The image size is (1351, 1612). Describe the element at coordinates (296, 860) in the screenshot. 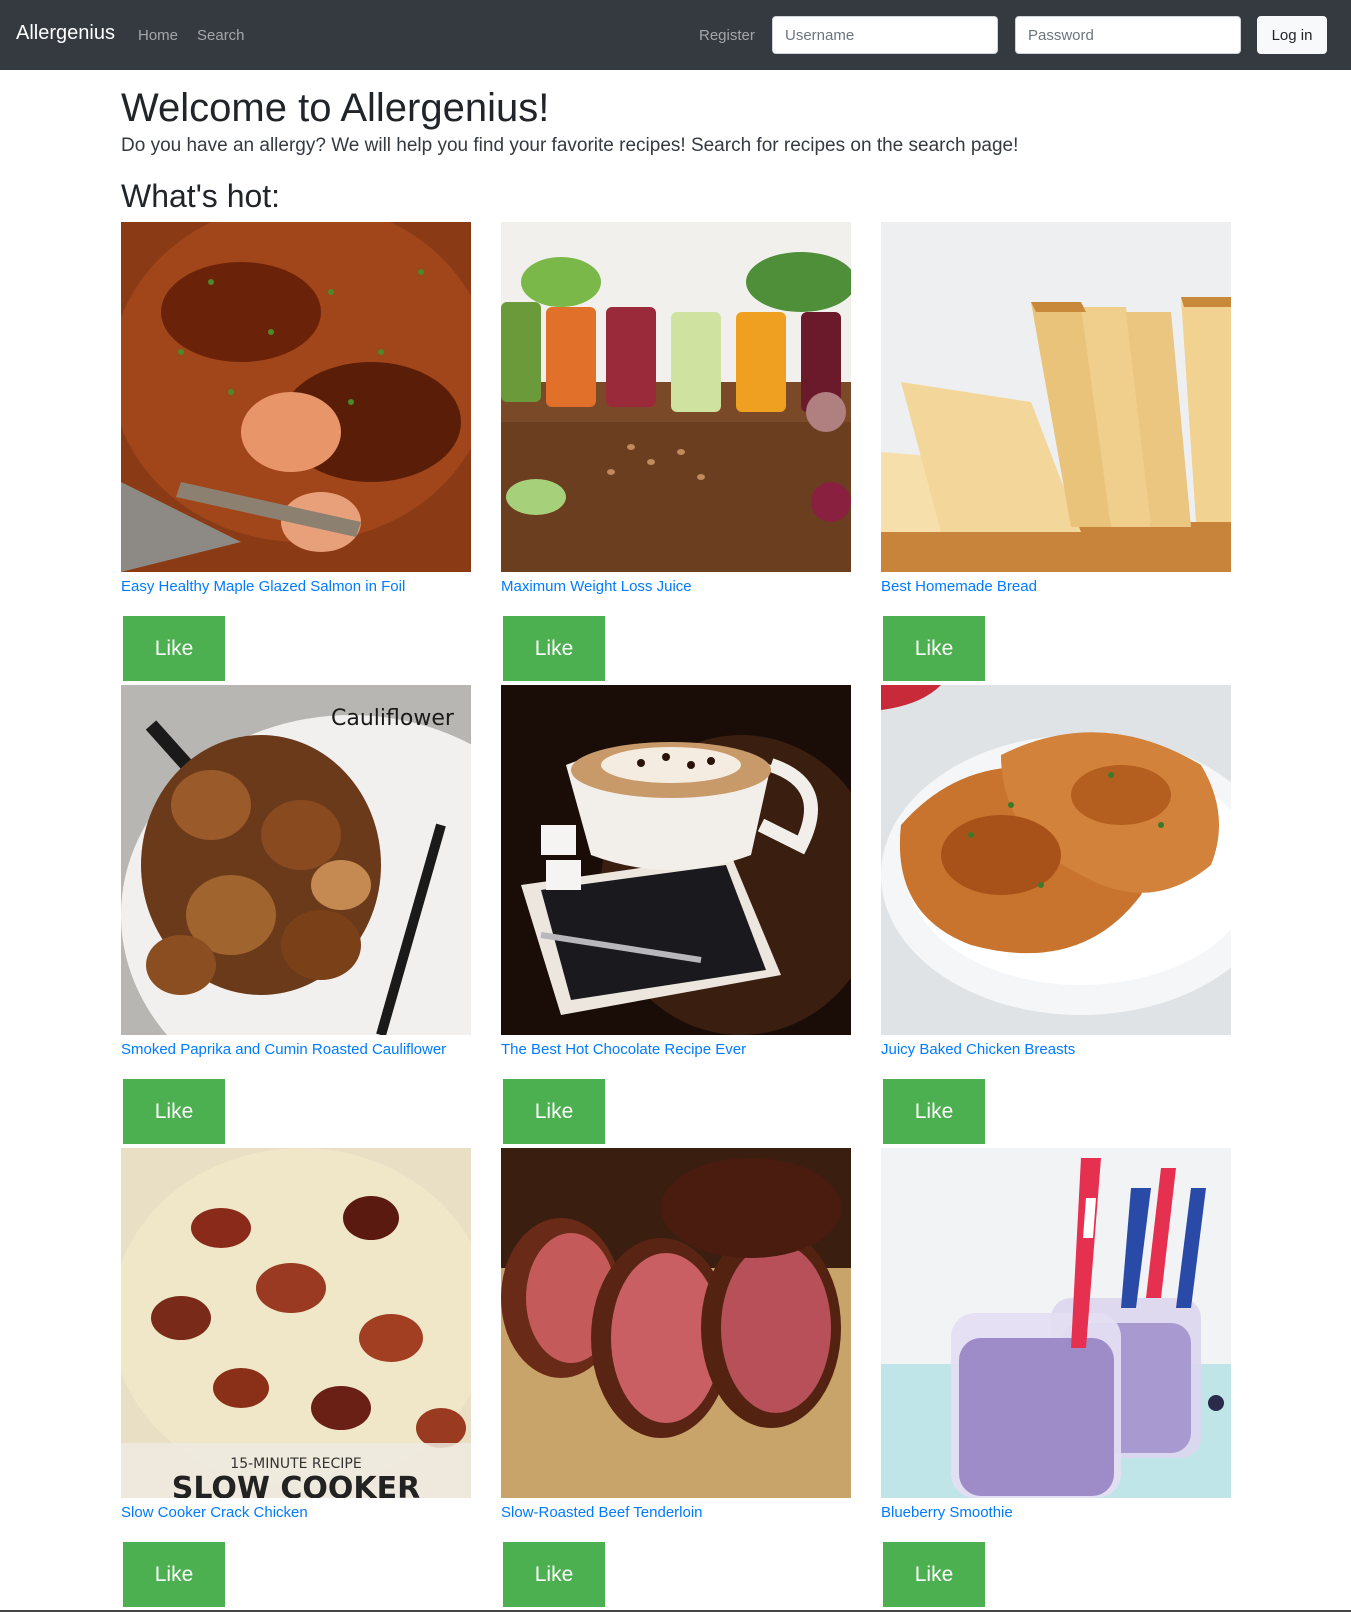

I see `cauliflower-photo: Cauliflower` at that location.